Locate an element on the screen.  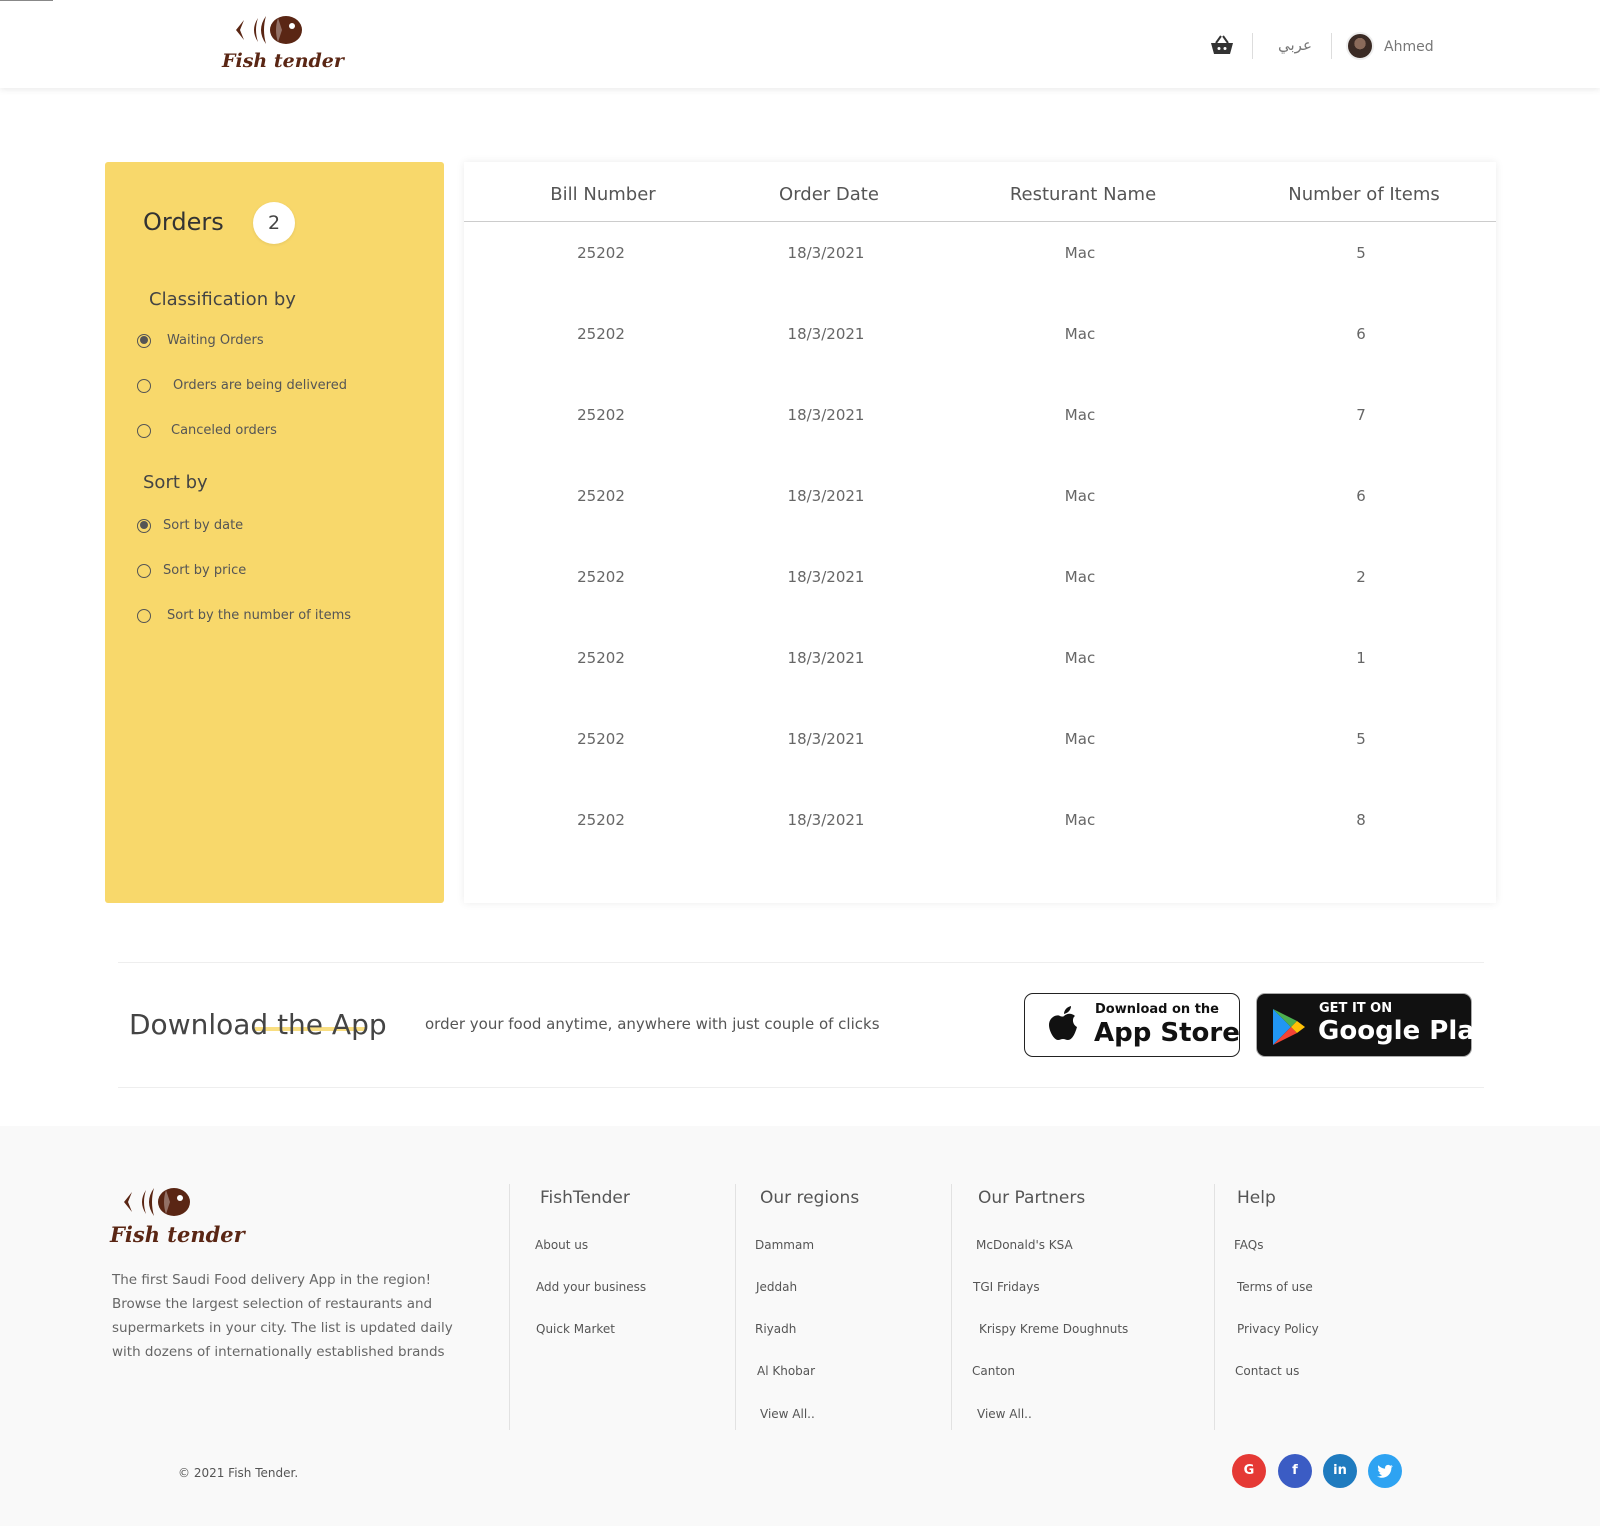
radio-sort-by-price: Sort by price is located at coordinates (191, 570).